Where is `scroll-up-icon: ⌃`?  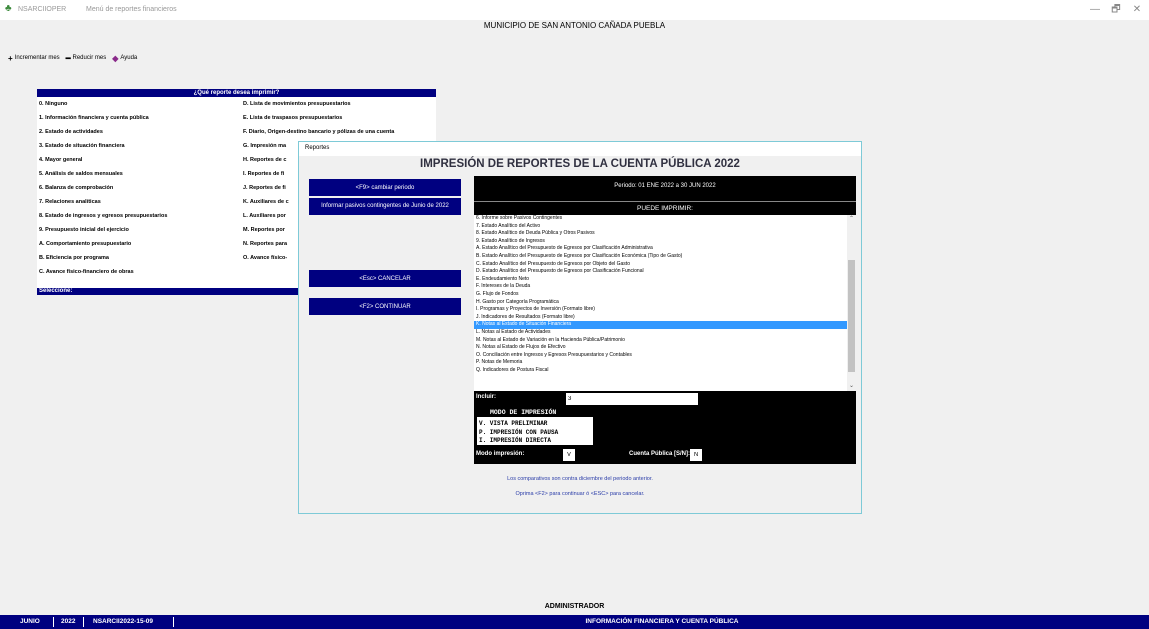
scroll-up-icon: ⌃ is located at coordinates (851, 219).